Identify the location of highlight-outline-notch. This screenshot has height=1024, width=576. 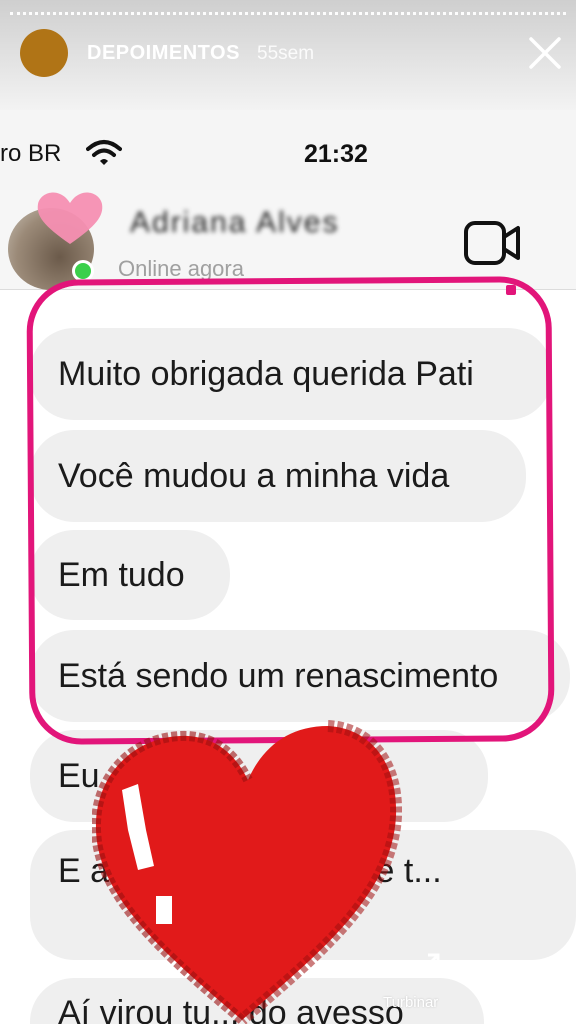
(511, 290).